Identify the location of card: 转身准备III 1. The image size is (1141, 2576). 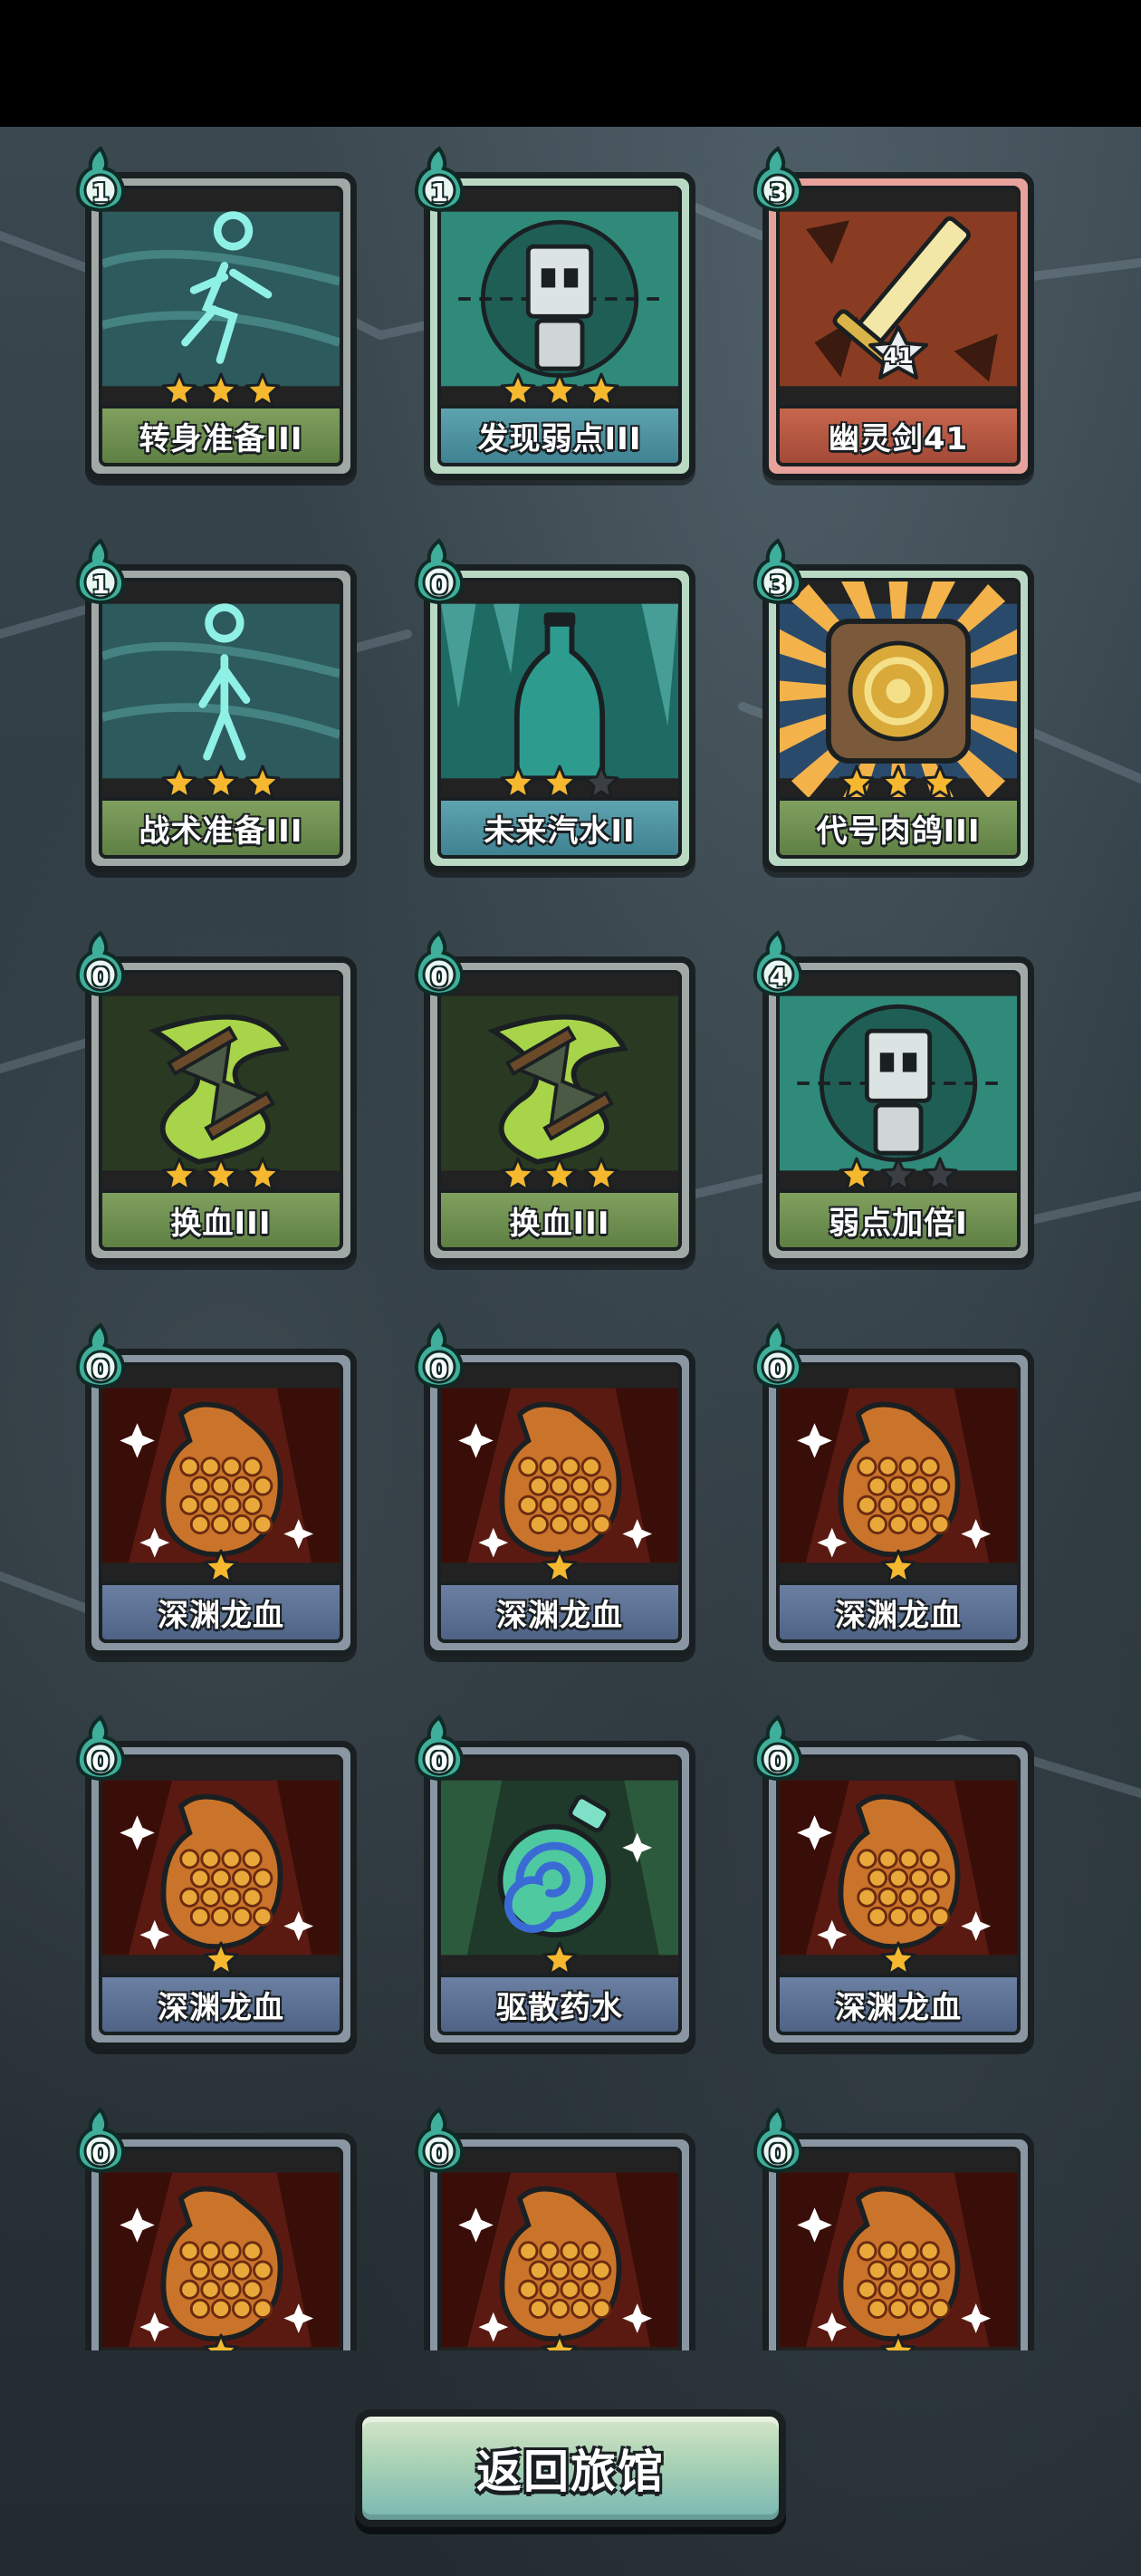
(217, 312).